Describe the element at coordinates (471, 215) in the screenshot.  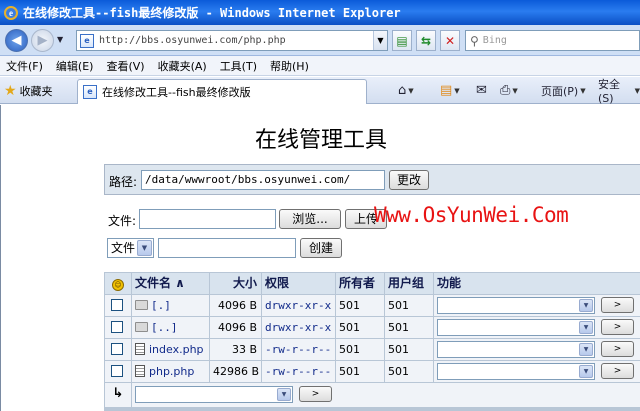
I see `watermark: Www.OsYunWei.Com` at that location.